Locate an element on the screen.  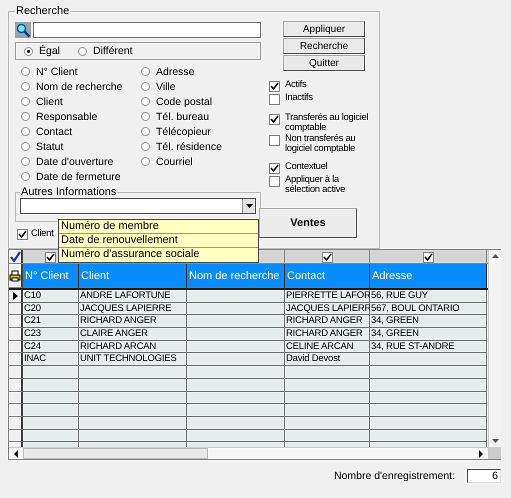
radio-label: Différent is located at coordinates (113, 51).